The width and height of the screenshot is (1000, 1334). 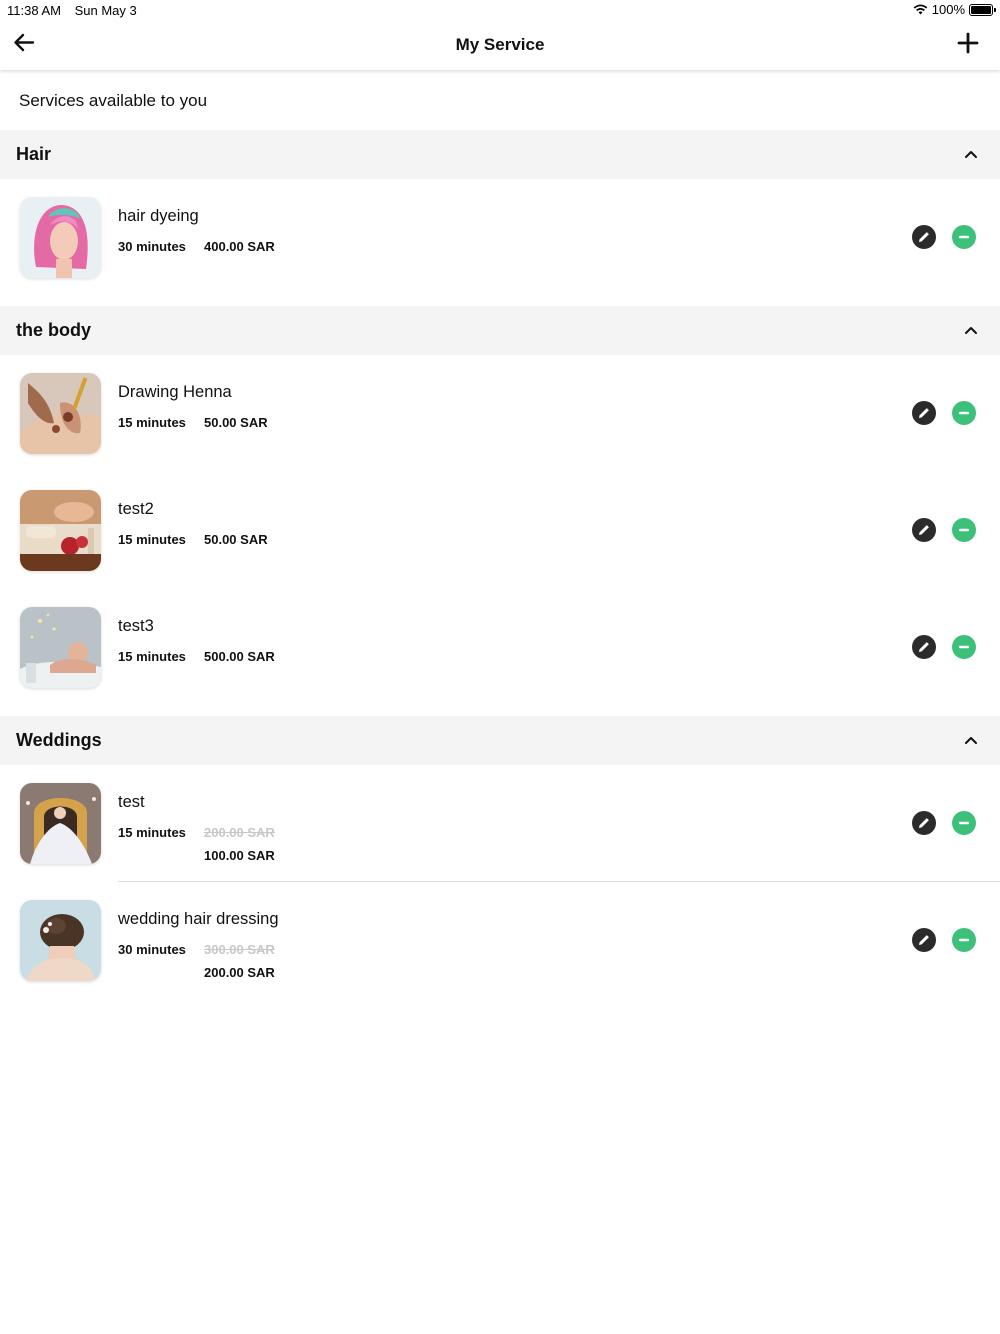 What do you see at coordinates (105, 10) in the screenshot?
I see `status-date: Sun May 3` at bounding box center [105, 10].